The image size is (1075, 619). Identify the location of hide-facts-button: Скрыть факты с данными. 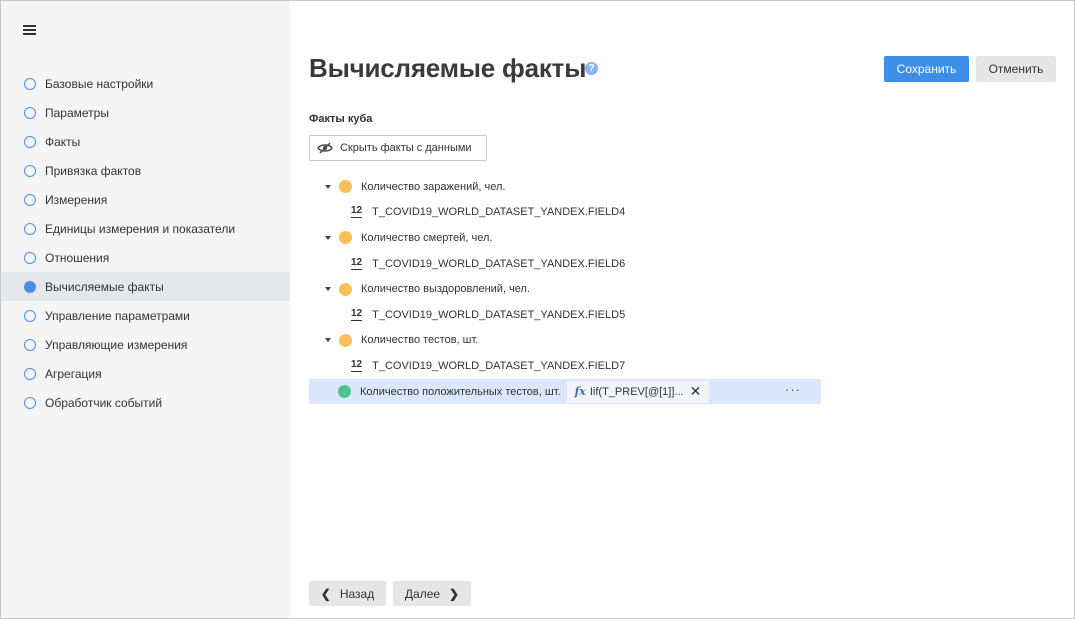
(398, 148).